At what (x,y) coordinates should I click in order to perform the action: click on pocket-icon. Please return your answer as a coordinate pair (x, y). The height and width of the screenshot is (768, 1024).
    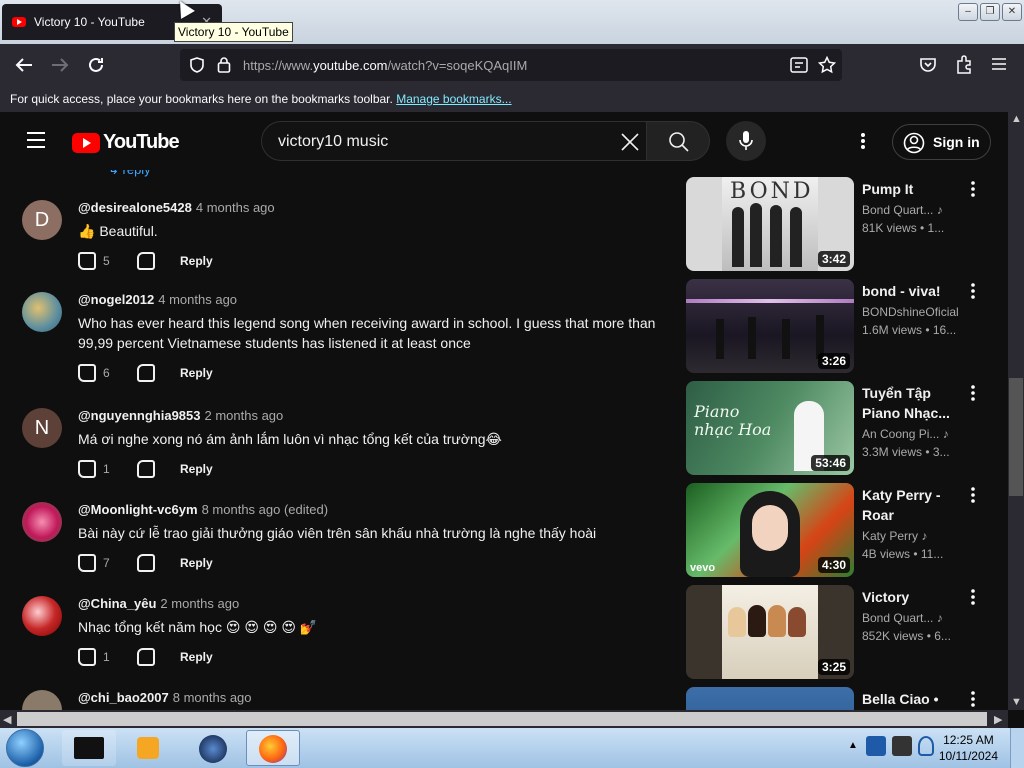
    Looking at the image, I should click on (928, 65).